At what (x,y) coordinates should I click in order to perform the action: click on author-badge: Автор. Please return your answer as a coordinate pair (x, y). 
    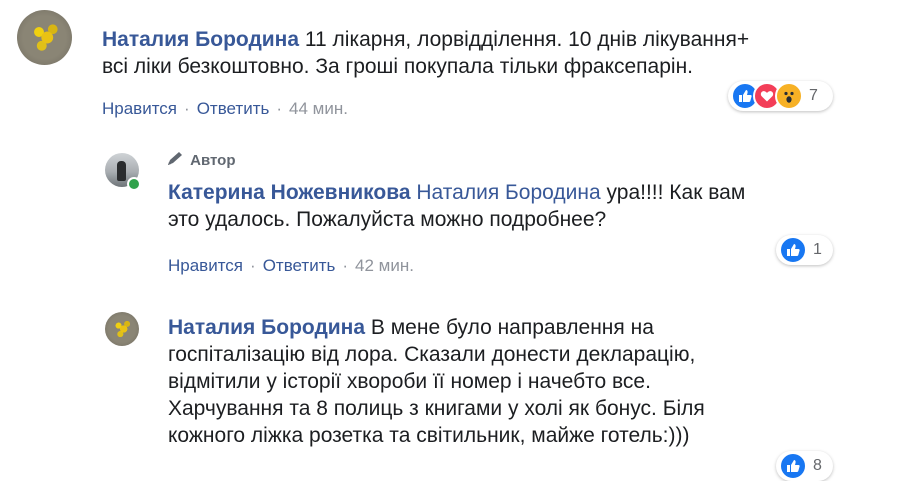
    Looking at the image, I should click on (201, 160).